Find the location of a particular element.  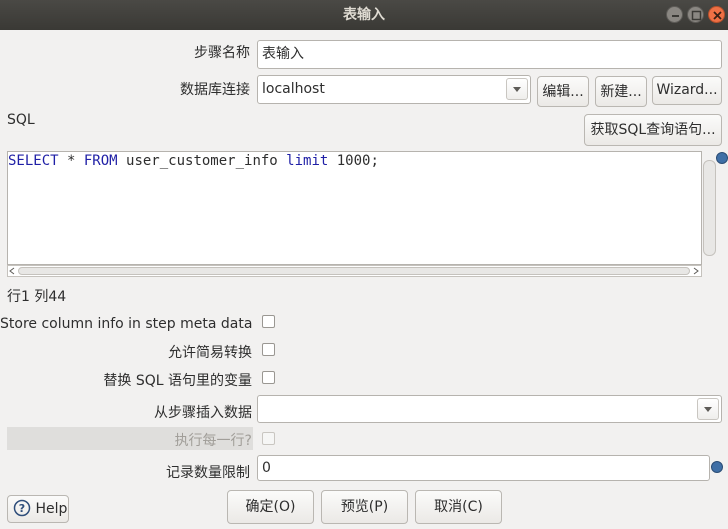

store-column-info-checkbox is located at coordinates (268, 321).